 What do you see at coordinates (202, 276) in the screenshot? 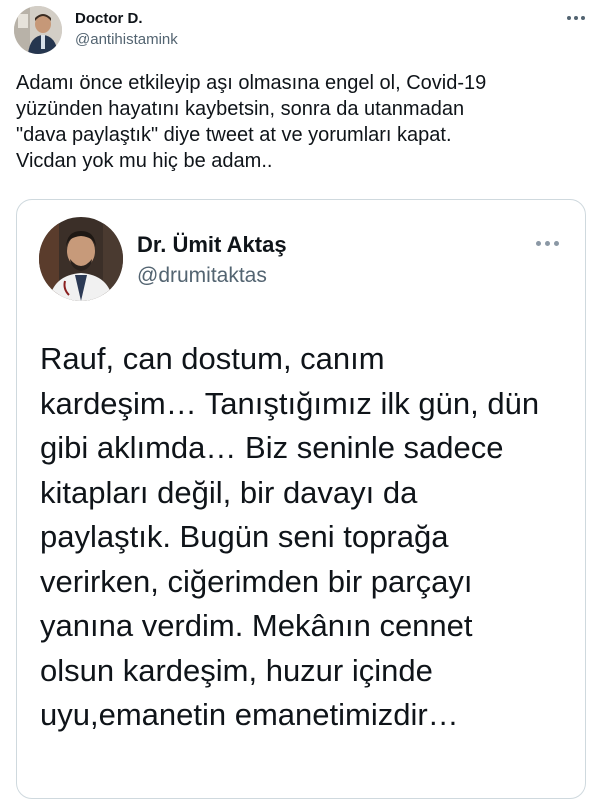
I see `quoted-author-handle: @drumitaktas` at bounding box center [202, 276].